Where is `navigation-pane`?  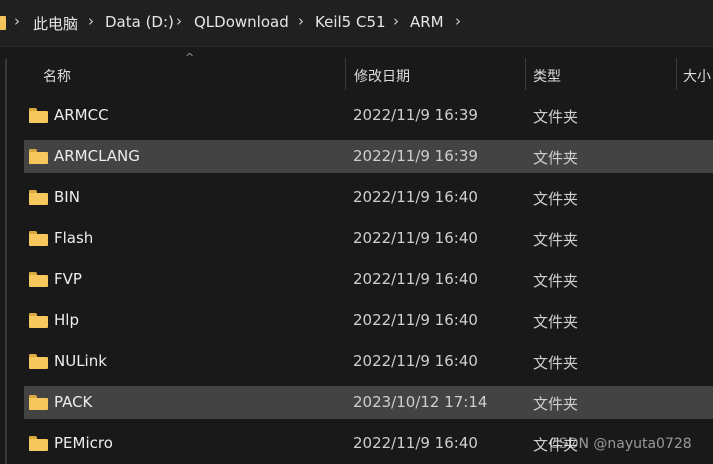 navigation-pane is located at coordinates (7, 255).